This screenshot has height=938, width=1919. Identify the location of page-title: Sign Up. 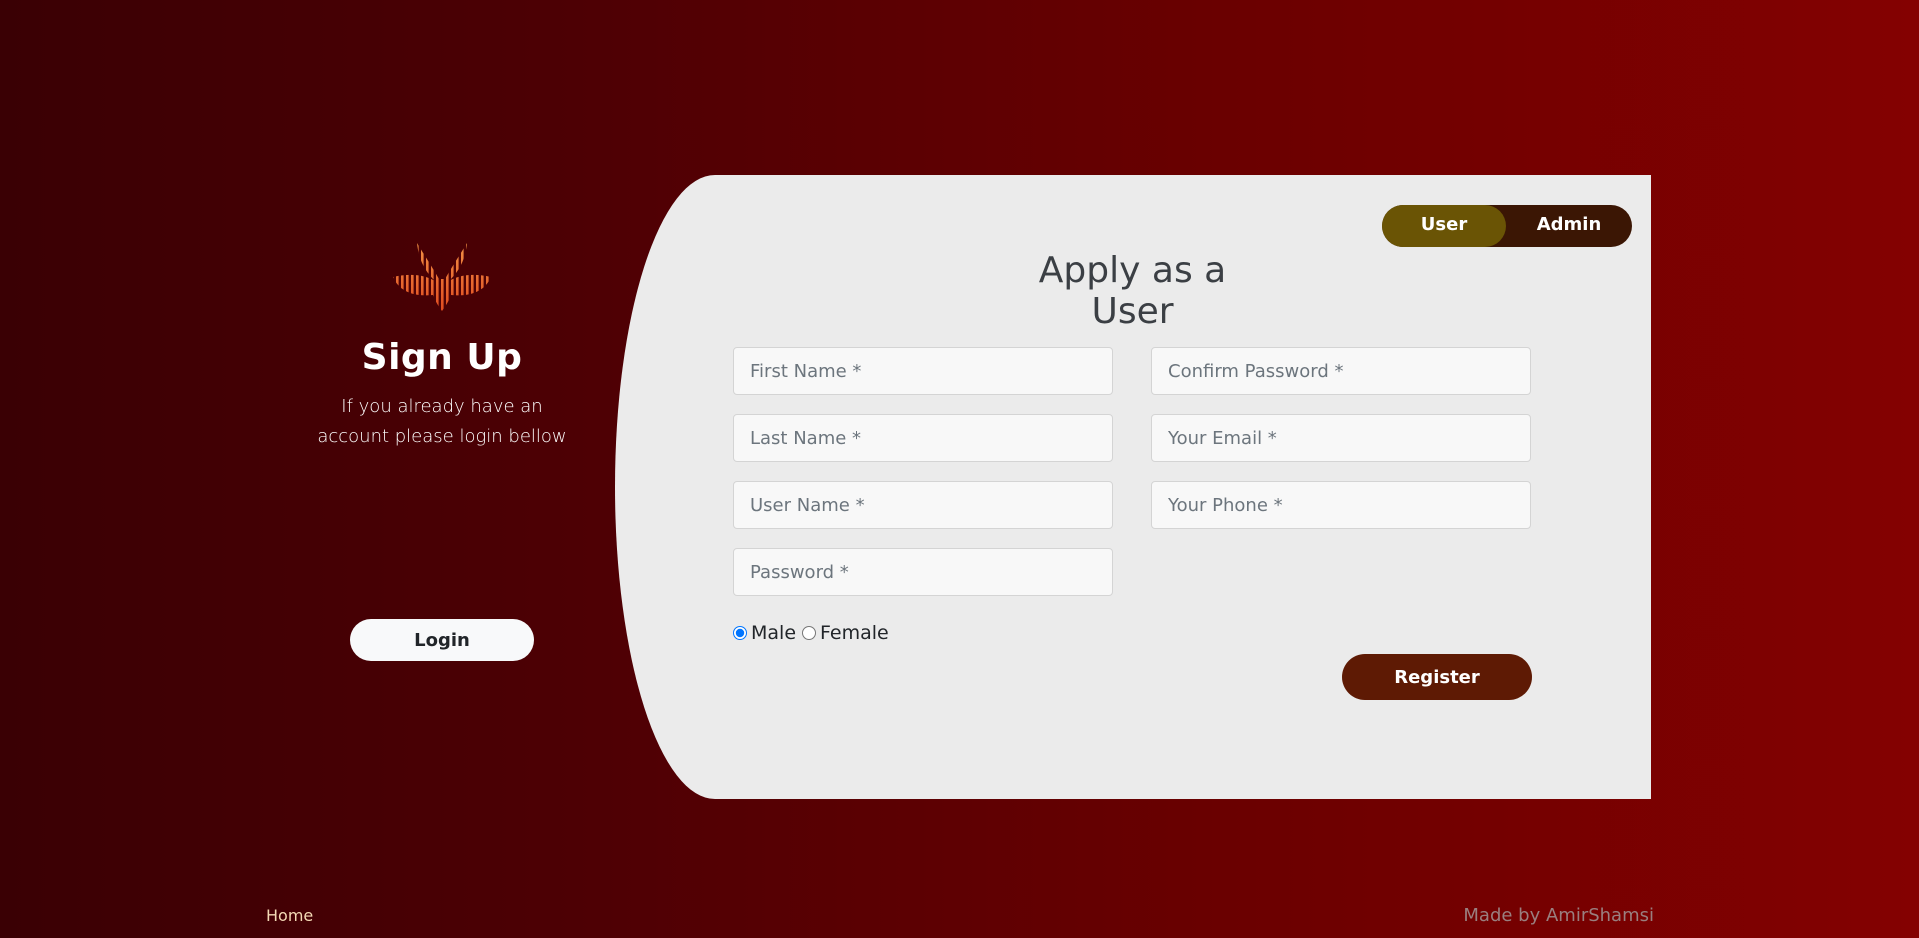
(442, 357).